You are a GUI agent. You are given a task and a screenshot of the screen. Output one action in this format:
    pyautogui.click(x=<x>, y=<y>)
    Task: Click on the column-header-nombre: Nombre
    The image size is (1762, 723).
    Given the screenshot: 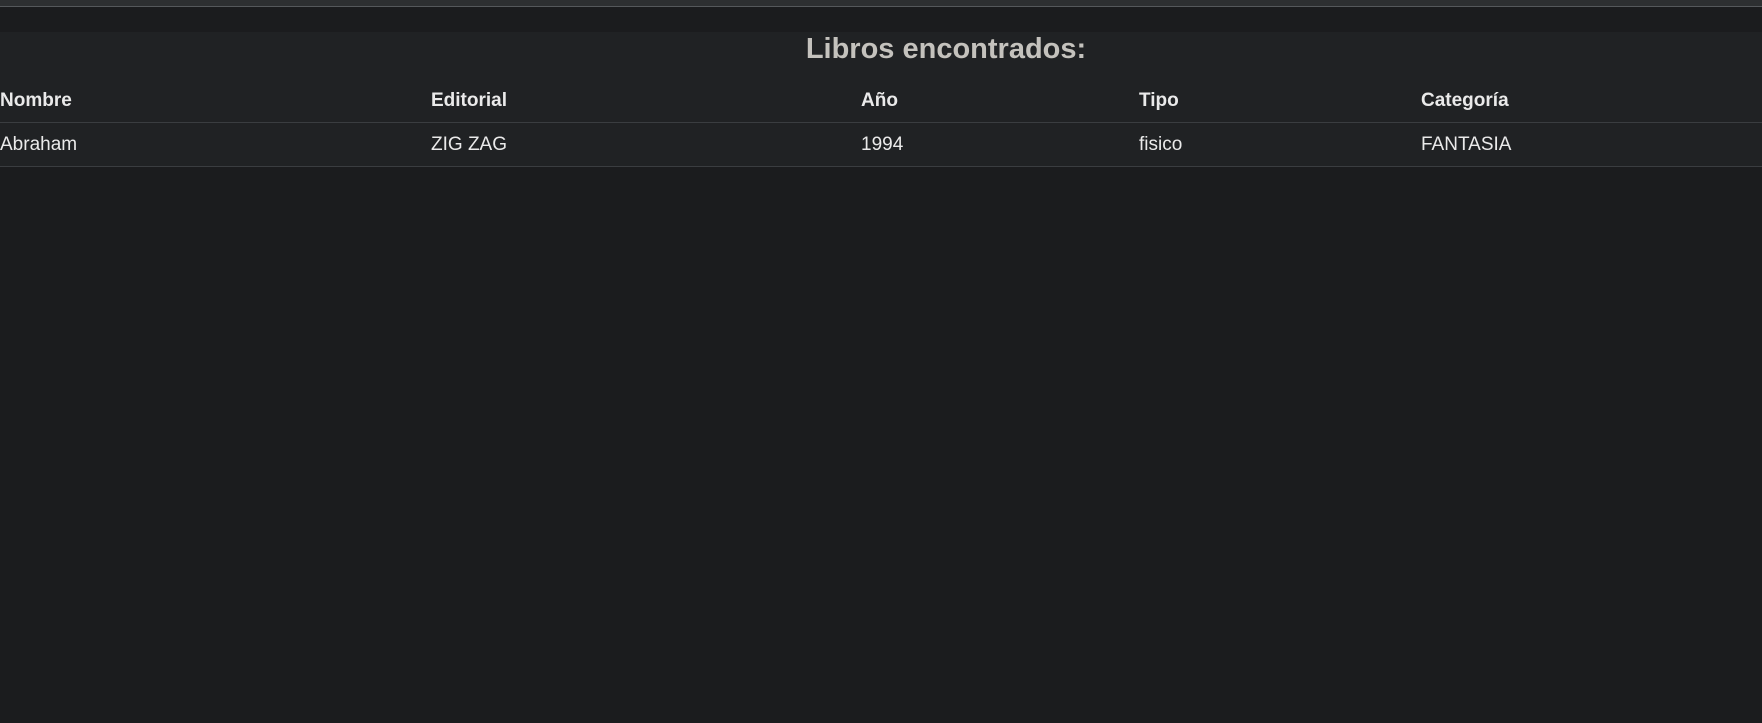 What is the action you would take?
    pyautogui.click(x=215, y=101)
    